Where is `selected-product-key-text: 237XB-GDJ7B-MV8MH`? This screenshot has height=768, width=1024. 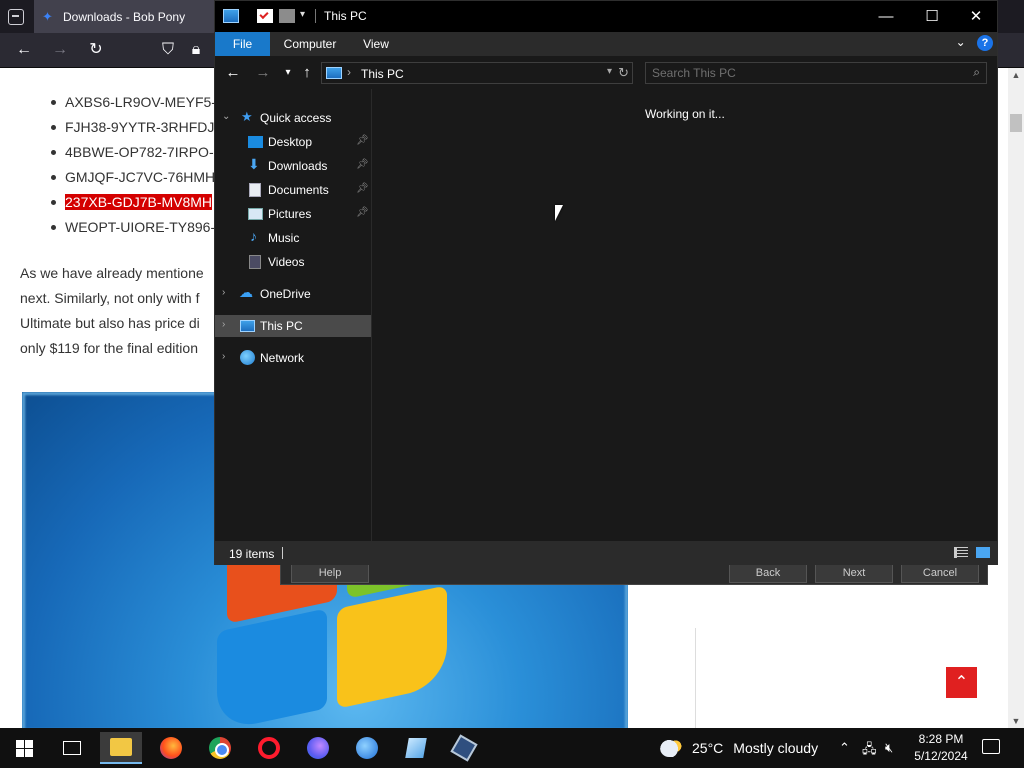
selected-product-key-text: 237XB-GDJ7B-MV8MH is located at coordinates (139, 202).